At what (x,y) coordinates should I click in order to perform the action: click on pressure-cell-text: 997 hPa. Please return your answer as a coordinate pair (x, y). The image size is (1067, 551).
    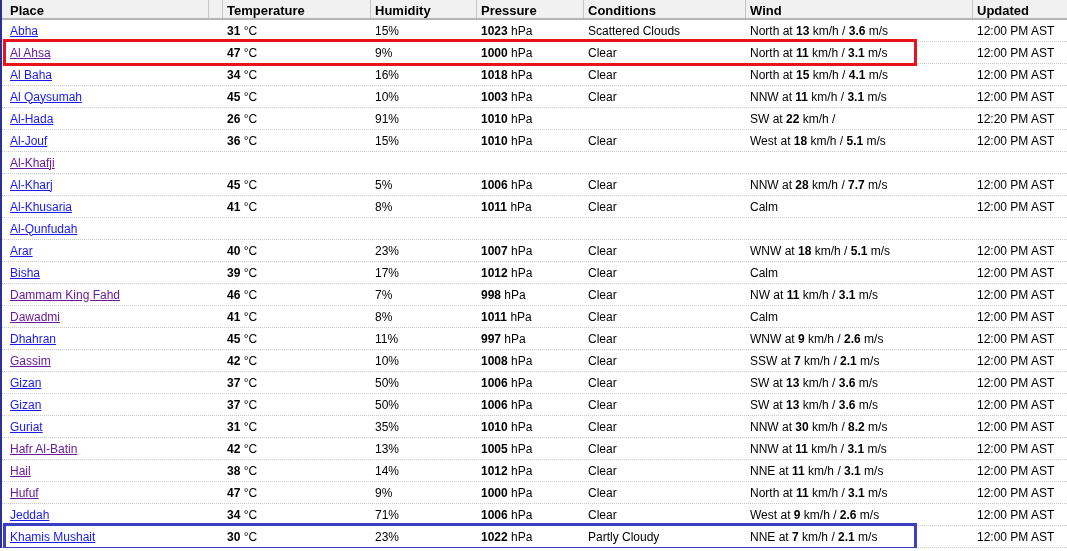
    Looking at the image, I should click on (503, 338).